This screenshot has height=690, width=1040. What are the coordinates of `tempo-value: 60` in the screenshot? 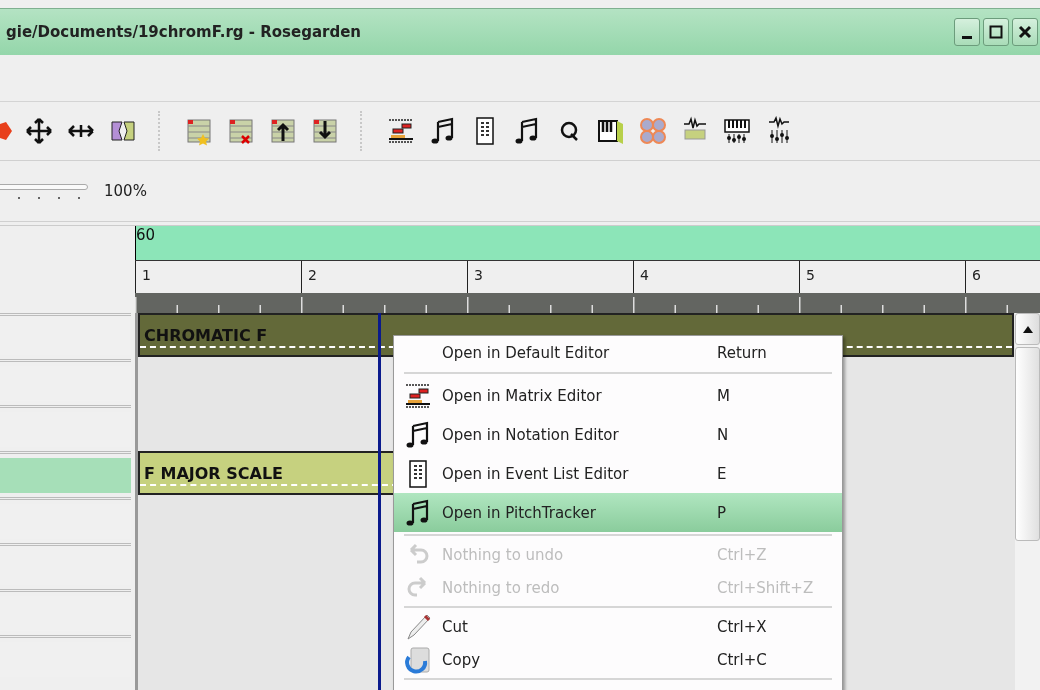 It's located at (146, 235).